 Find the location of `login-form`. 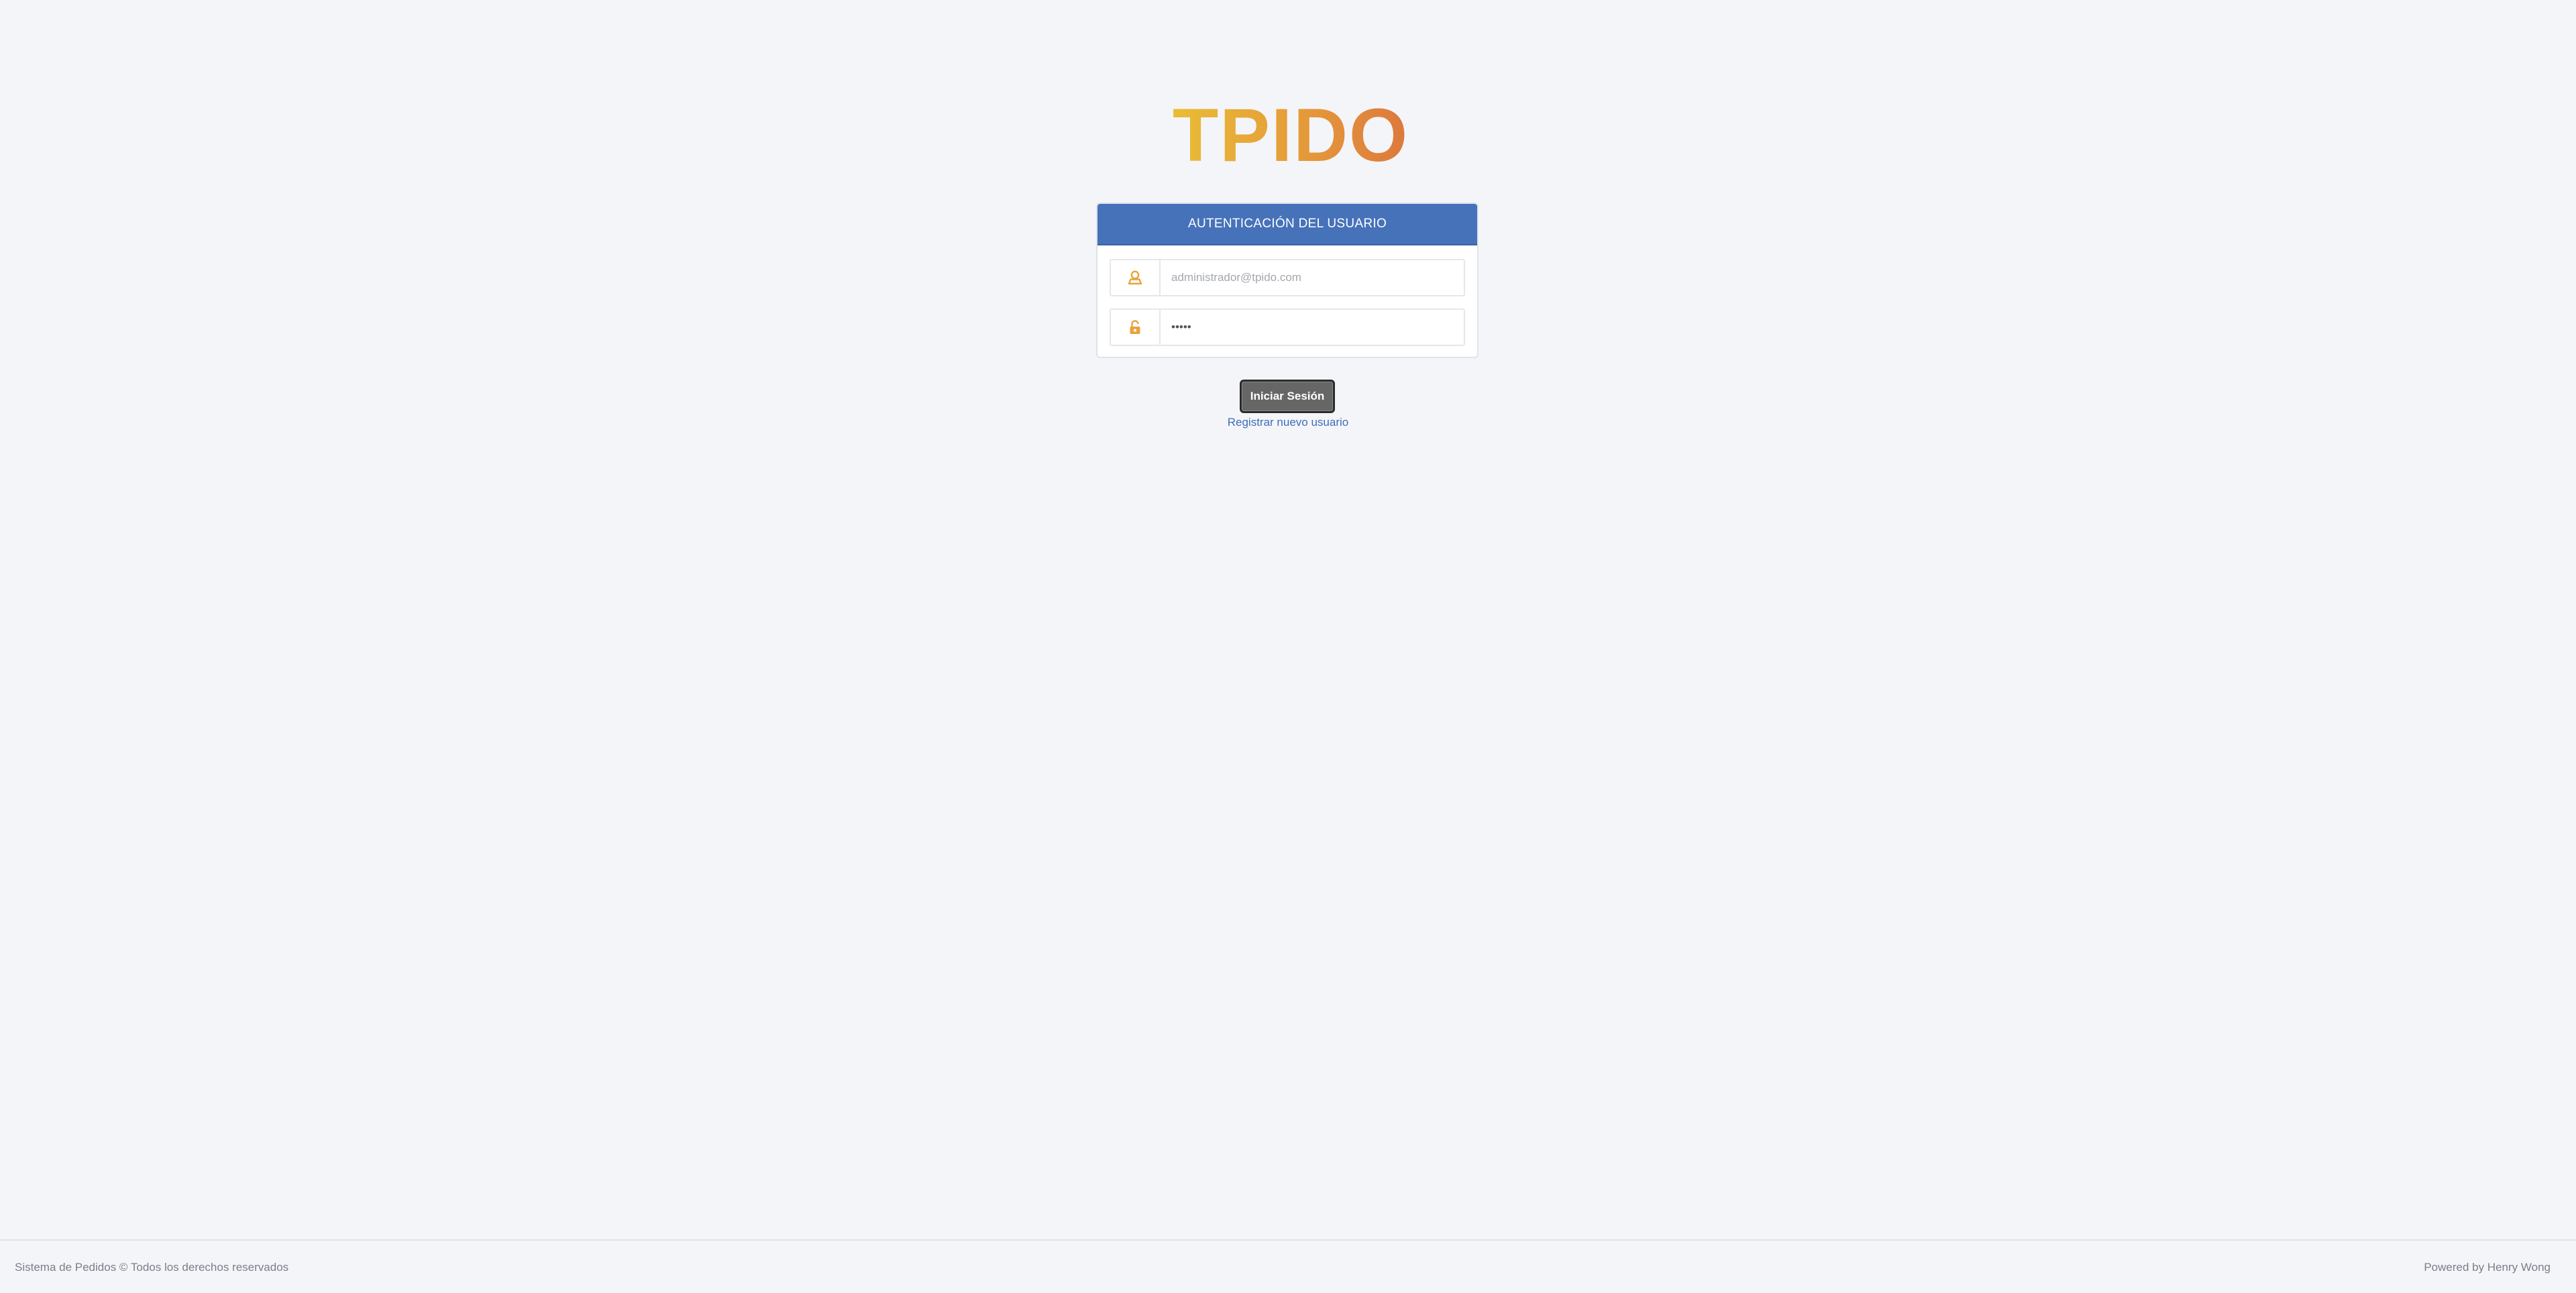

login-form is located at coordinates (1287, 295).